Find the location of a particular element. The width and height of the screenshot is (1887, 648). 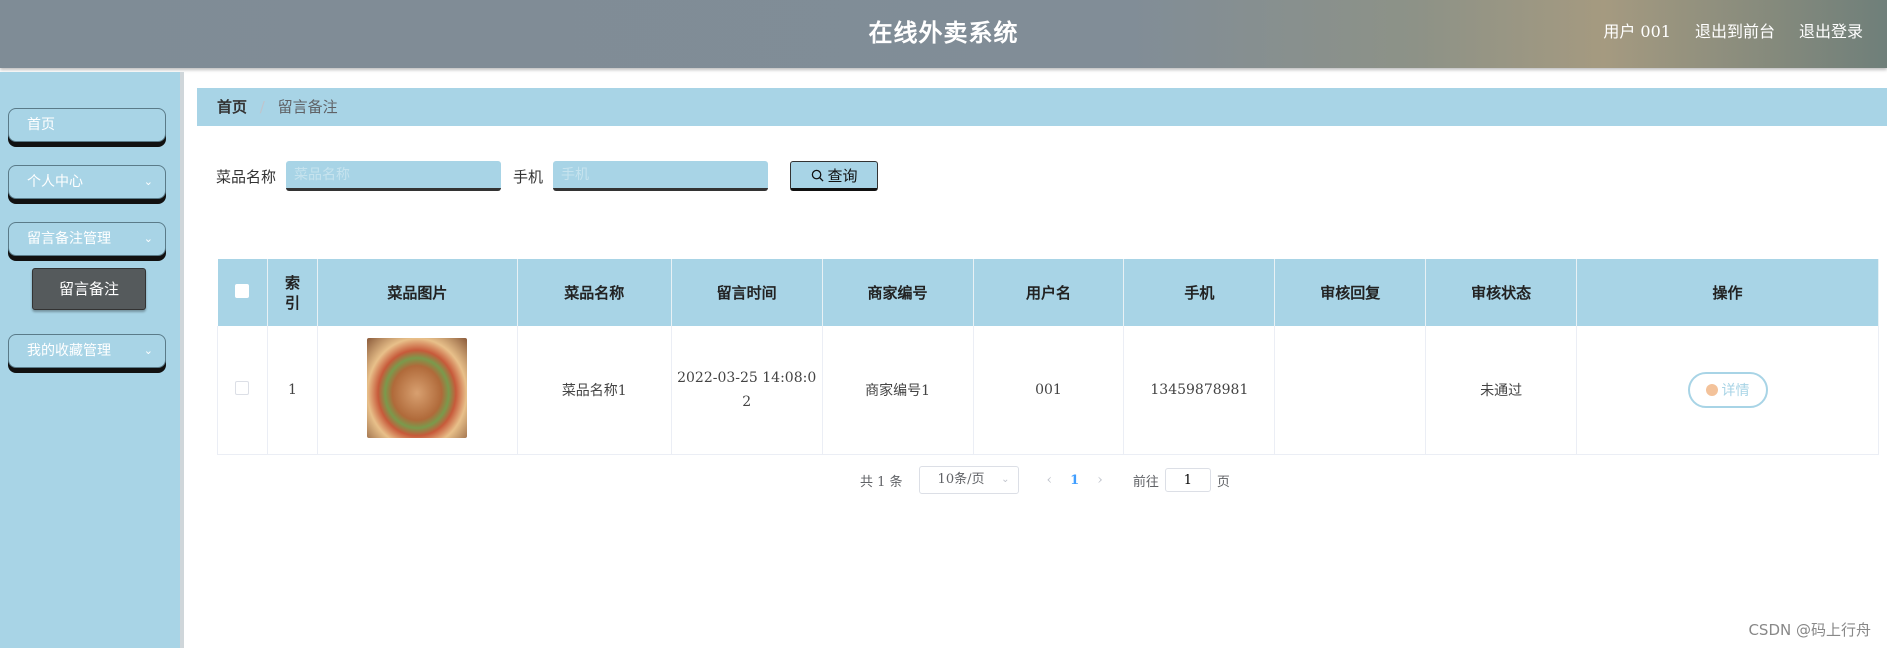

row-review-status: 未通过 is located at coordinates (1501, 390).